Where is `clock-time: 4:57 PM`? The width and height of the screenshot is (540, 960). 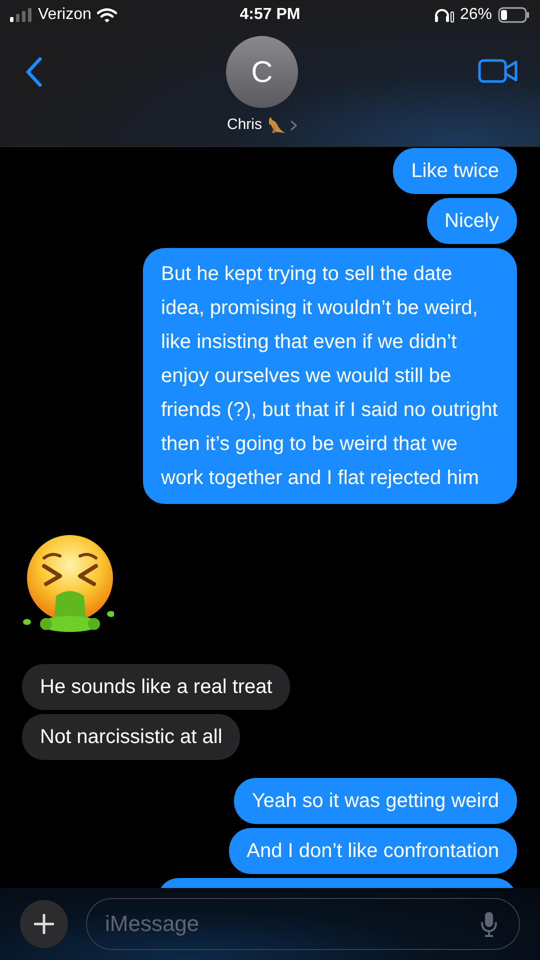
clock-time: 4:57 PM is located at coordinates (270, 15).